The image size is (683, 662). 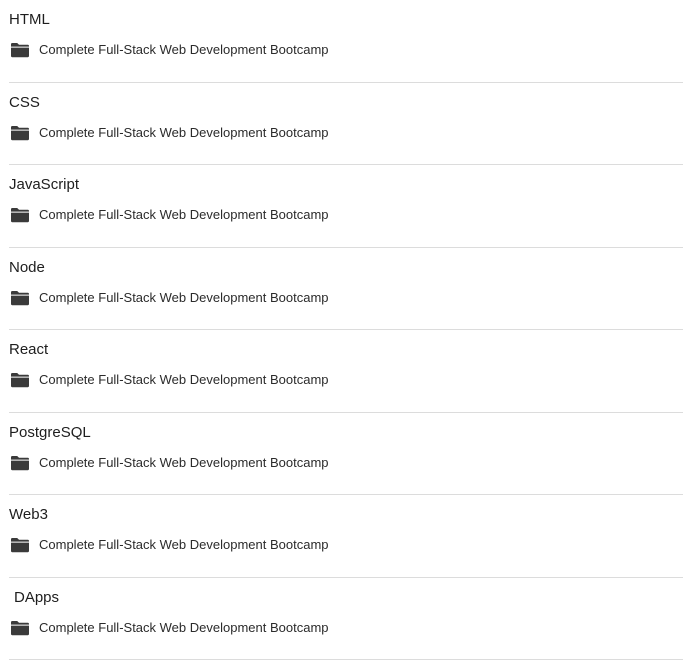 What do you see at coordinates (44, 184) in the screenshot?
I see `item-title: JavaScript` at bounding box center [44, 184].